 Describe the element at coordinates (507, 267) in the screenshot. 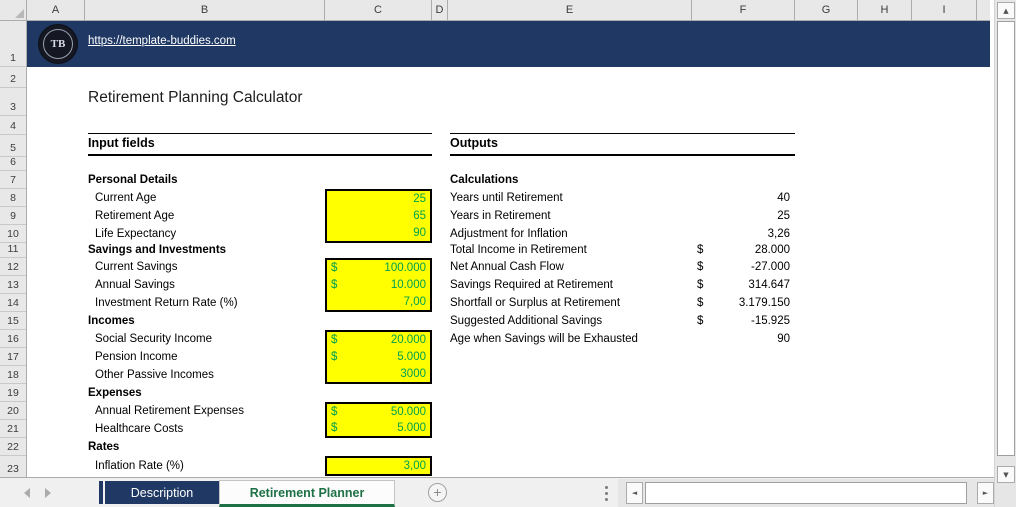

I see `output-label: Net Annual Cash Flow` at that location.